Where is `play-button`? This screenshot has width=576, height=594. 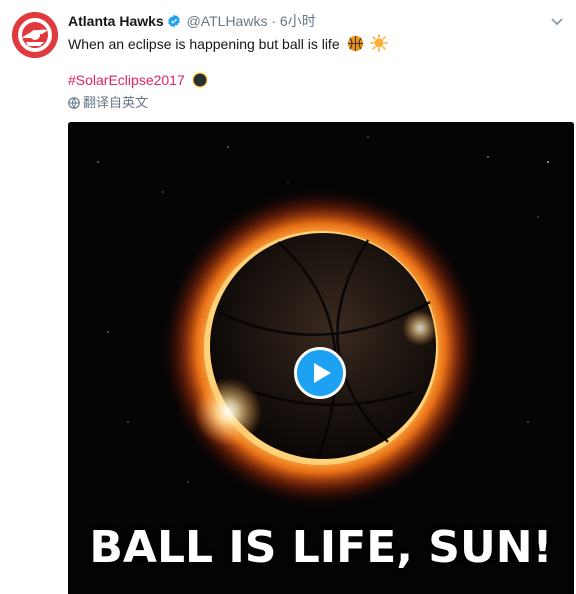 play-button is located at coordinates (320, 373).